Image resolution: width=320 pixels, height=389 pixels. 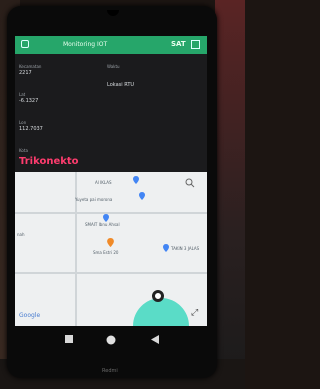 I want to click on field-value-lat: -6.1327, so click(x=29, y=101).